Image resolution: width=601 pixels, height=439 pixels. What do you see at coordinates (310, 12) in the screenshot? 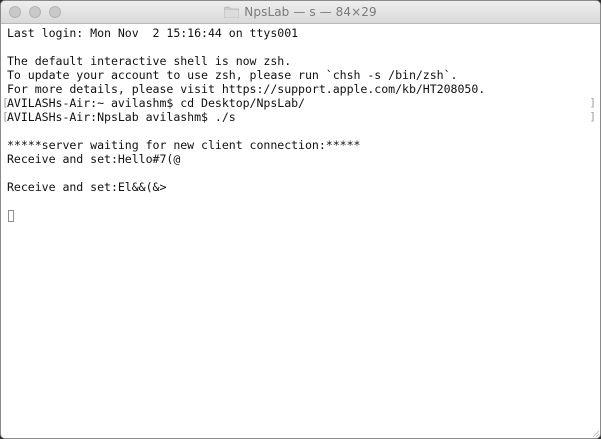
I see `window-title: NpsLab — s — 84×29` at bounding box center [310, 12].